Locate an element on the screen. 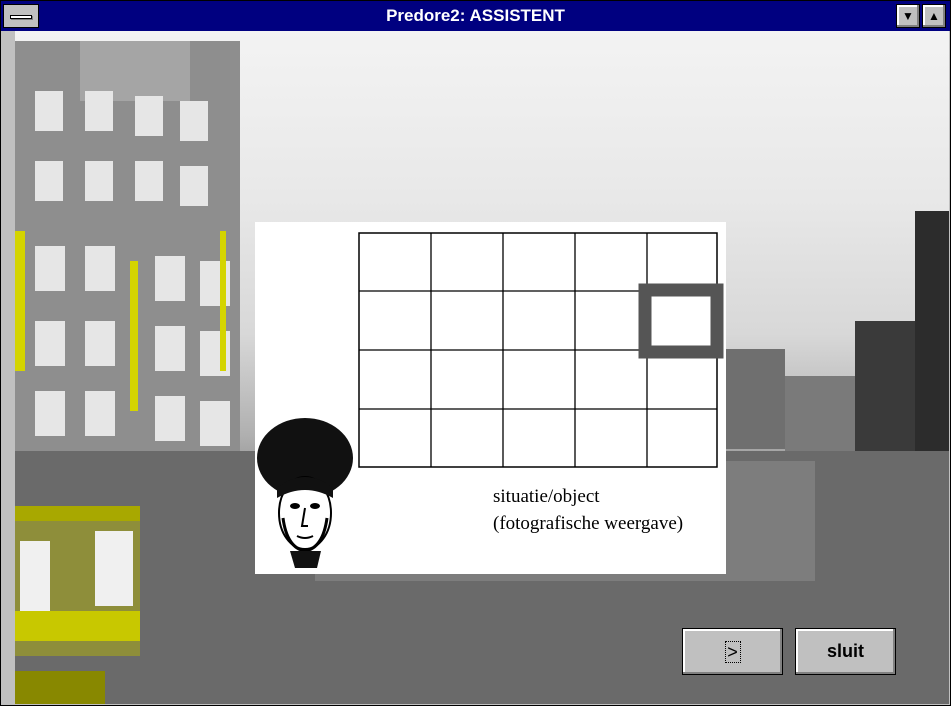  title-bar: Predore2: ASSISTENT ▼ ▲ is located at coordinates (475, 16).